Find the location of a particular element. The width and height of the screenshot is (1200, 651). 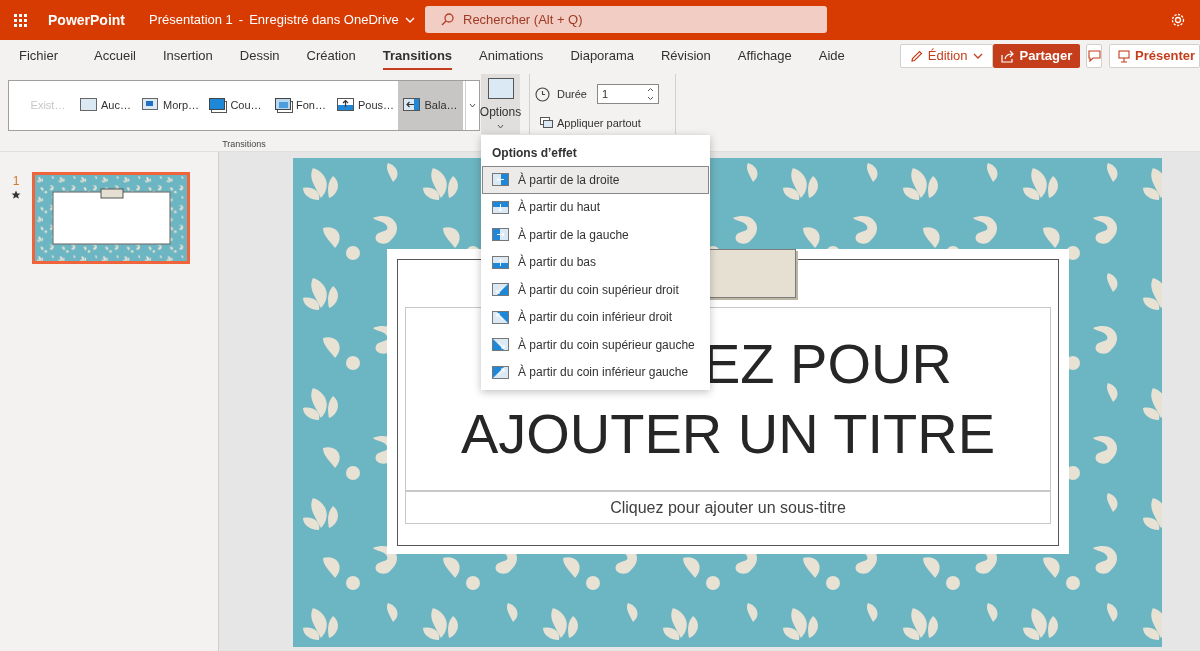

share-icon is located at coordinates (1007, 56).